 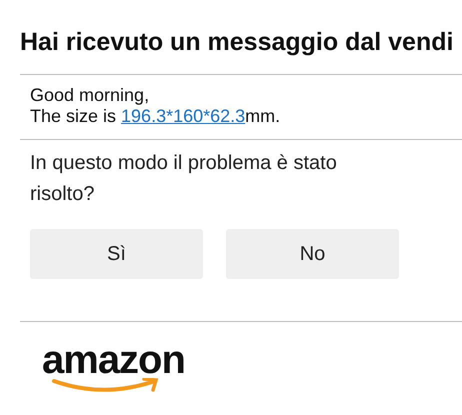 I want to click on question-text: In questo modo il problema è stato risolto?, so click(x=183, y=179).